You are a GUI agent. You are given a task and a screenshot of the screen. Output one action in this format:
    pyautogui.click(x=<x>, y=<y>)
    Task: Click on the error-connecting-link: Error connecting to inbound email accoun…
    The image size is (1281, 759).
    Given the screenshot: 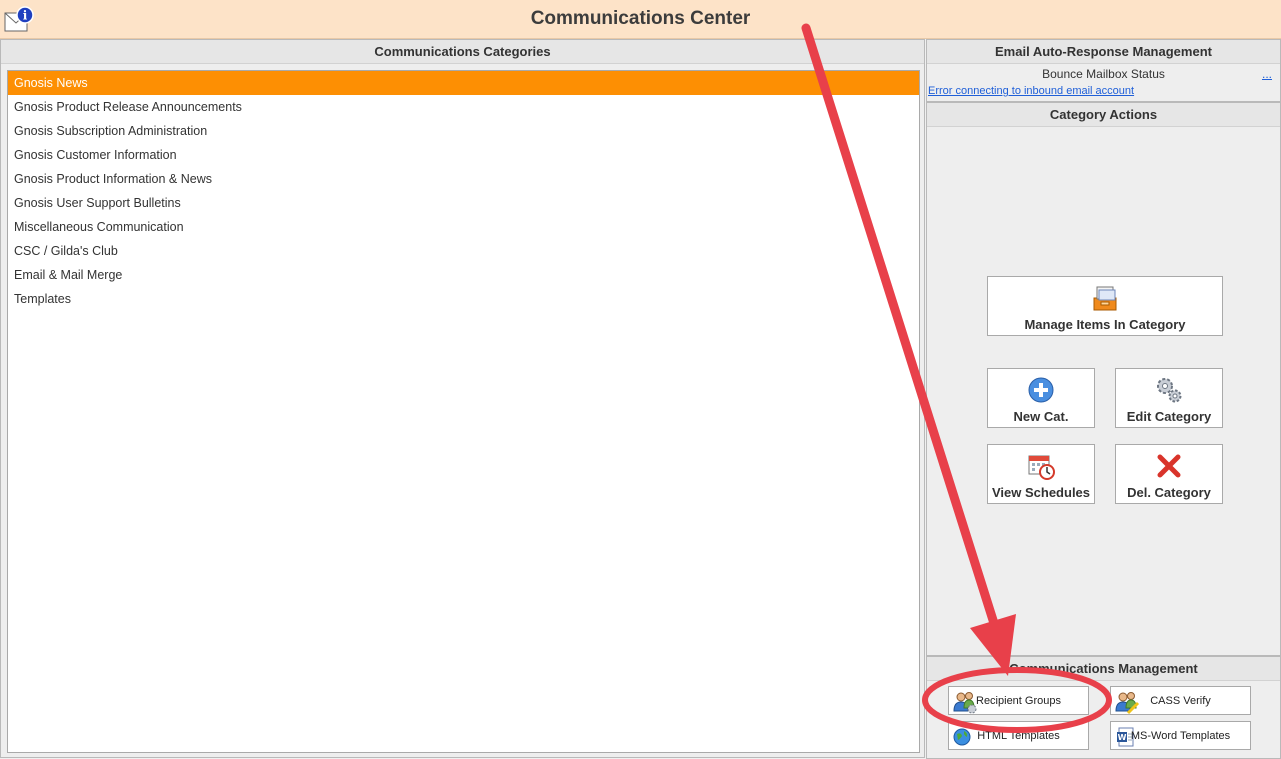 What is the action you would take?
    pyautogui.click(x=1103, y=91)
    